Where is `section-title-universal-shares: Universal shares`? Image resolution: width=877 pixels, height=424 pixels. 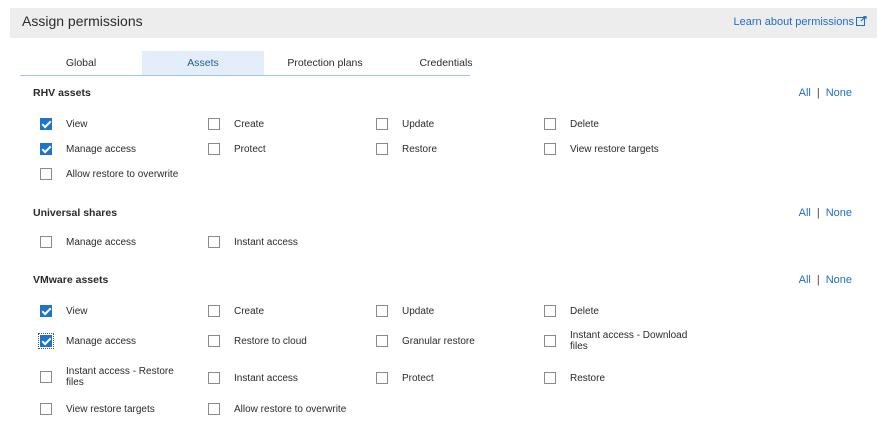 section-title-universal-shares: Universal shares is located at coordinates (75, 213).